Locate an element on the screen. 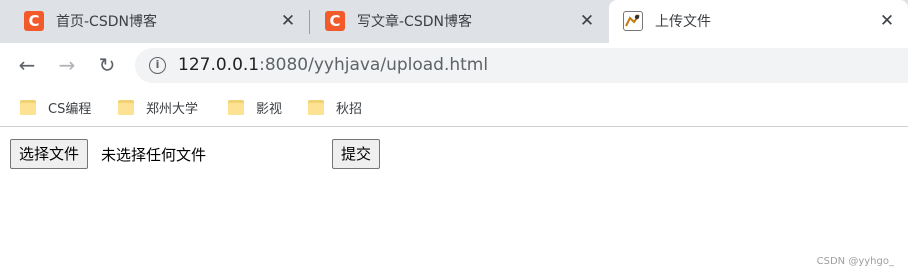 This screenshot has width=908, height=275. back-arrow-icon: ← is located at coordinates (27, 65).